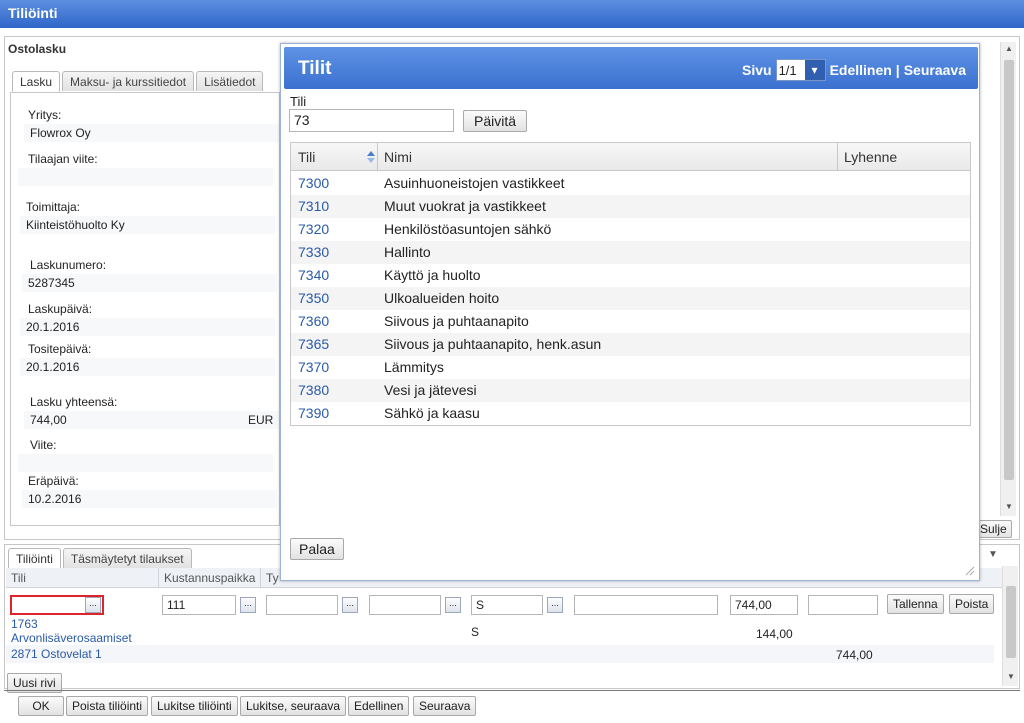 Image resolution: width=1024 pixels, height=723 pixels. Describe the element at coordinates (915, 604) in the screenshot. I see `tallenna-button: Tallenna` at that location.